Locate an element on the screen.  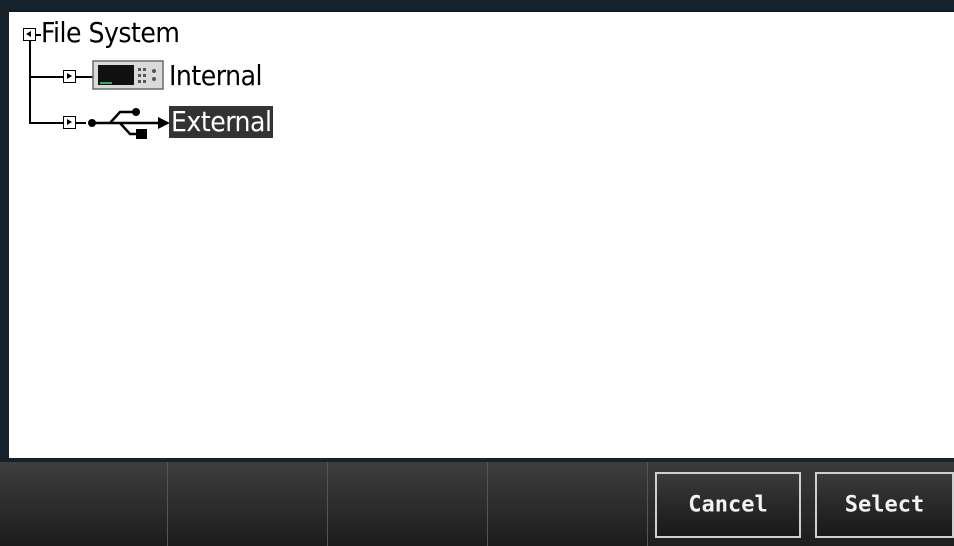
internal-connector is located at coordinates (84, 77).